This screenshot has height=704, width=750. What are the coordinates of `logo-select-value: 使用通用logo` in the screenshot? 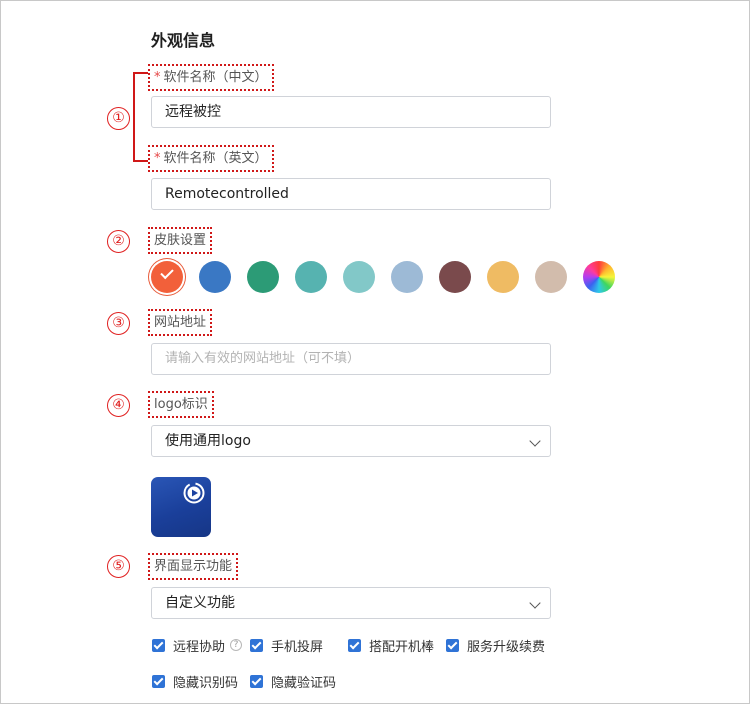 It's located at (208, 441).